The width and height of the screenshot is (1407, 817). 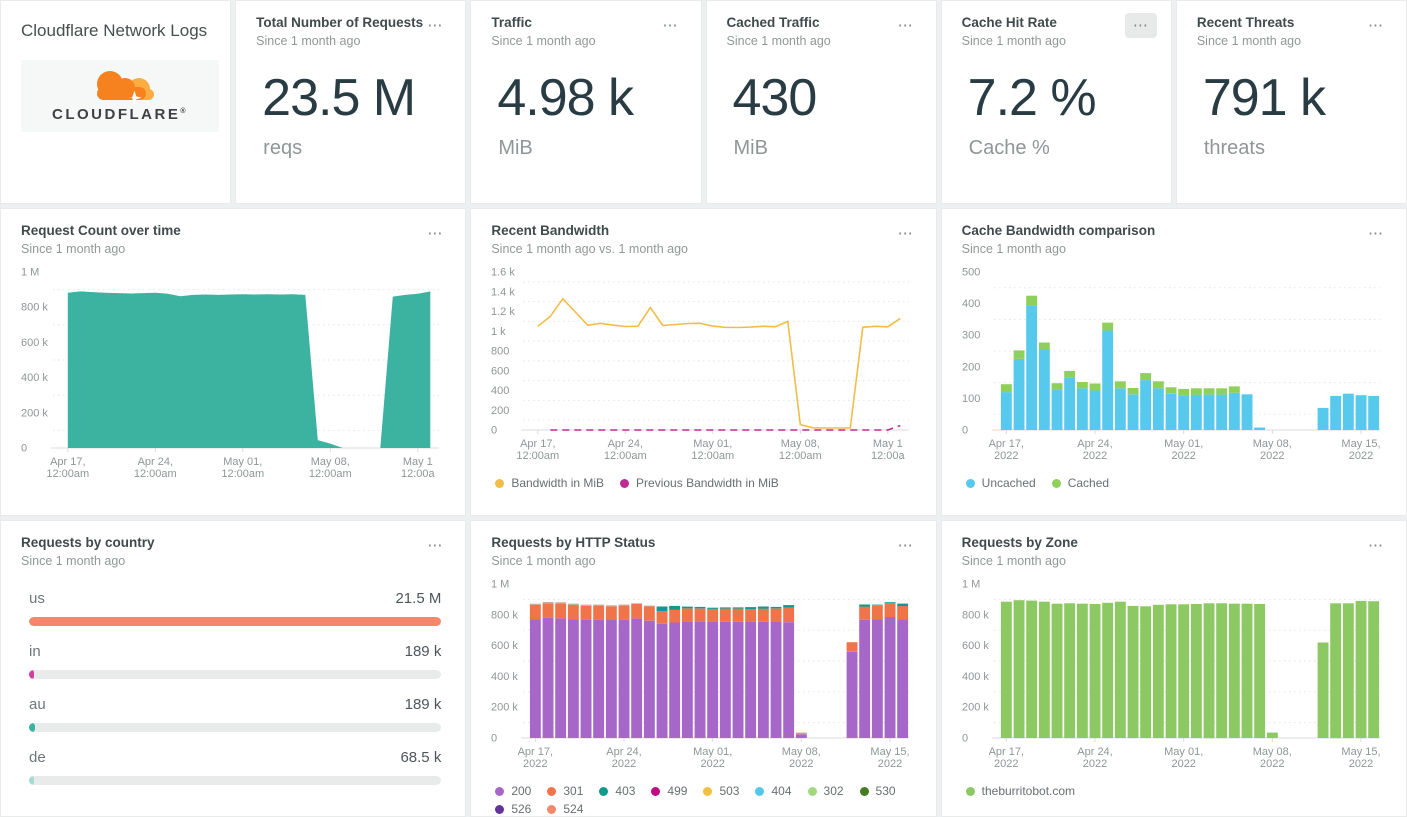 I want to click on legend-item: 530, so click(x=877, y=791).